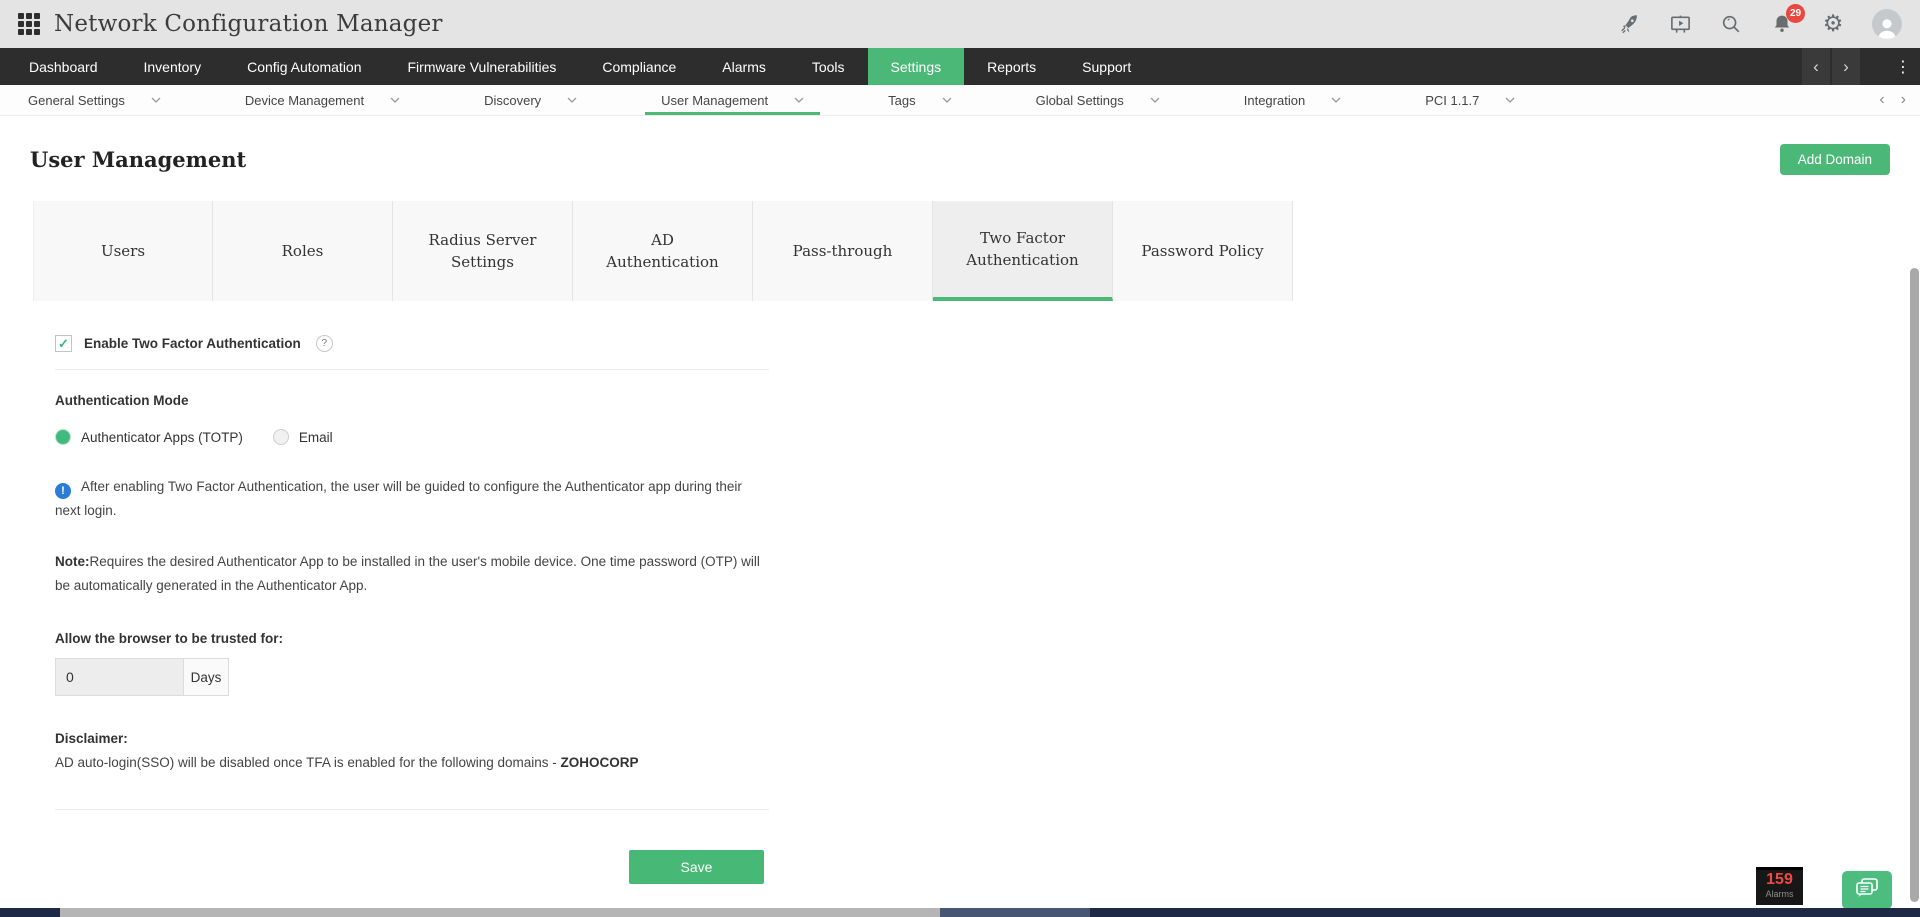 This screenshot has height=917, width=1920. What do you see at coordinates (138, 159) in the screenshot?
I see `page-title: User Management` at bounding box center [138, 159].